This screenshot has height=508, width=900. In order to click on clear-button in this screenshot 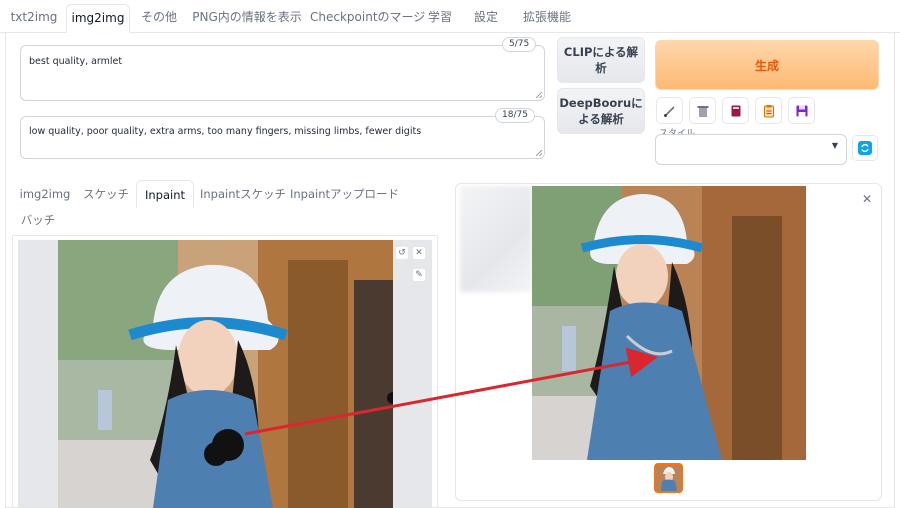, I will do `click(702, 110)`.